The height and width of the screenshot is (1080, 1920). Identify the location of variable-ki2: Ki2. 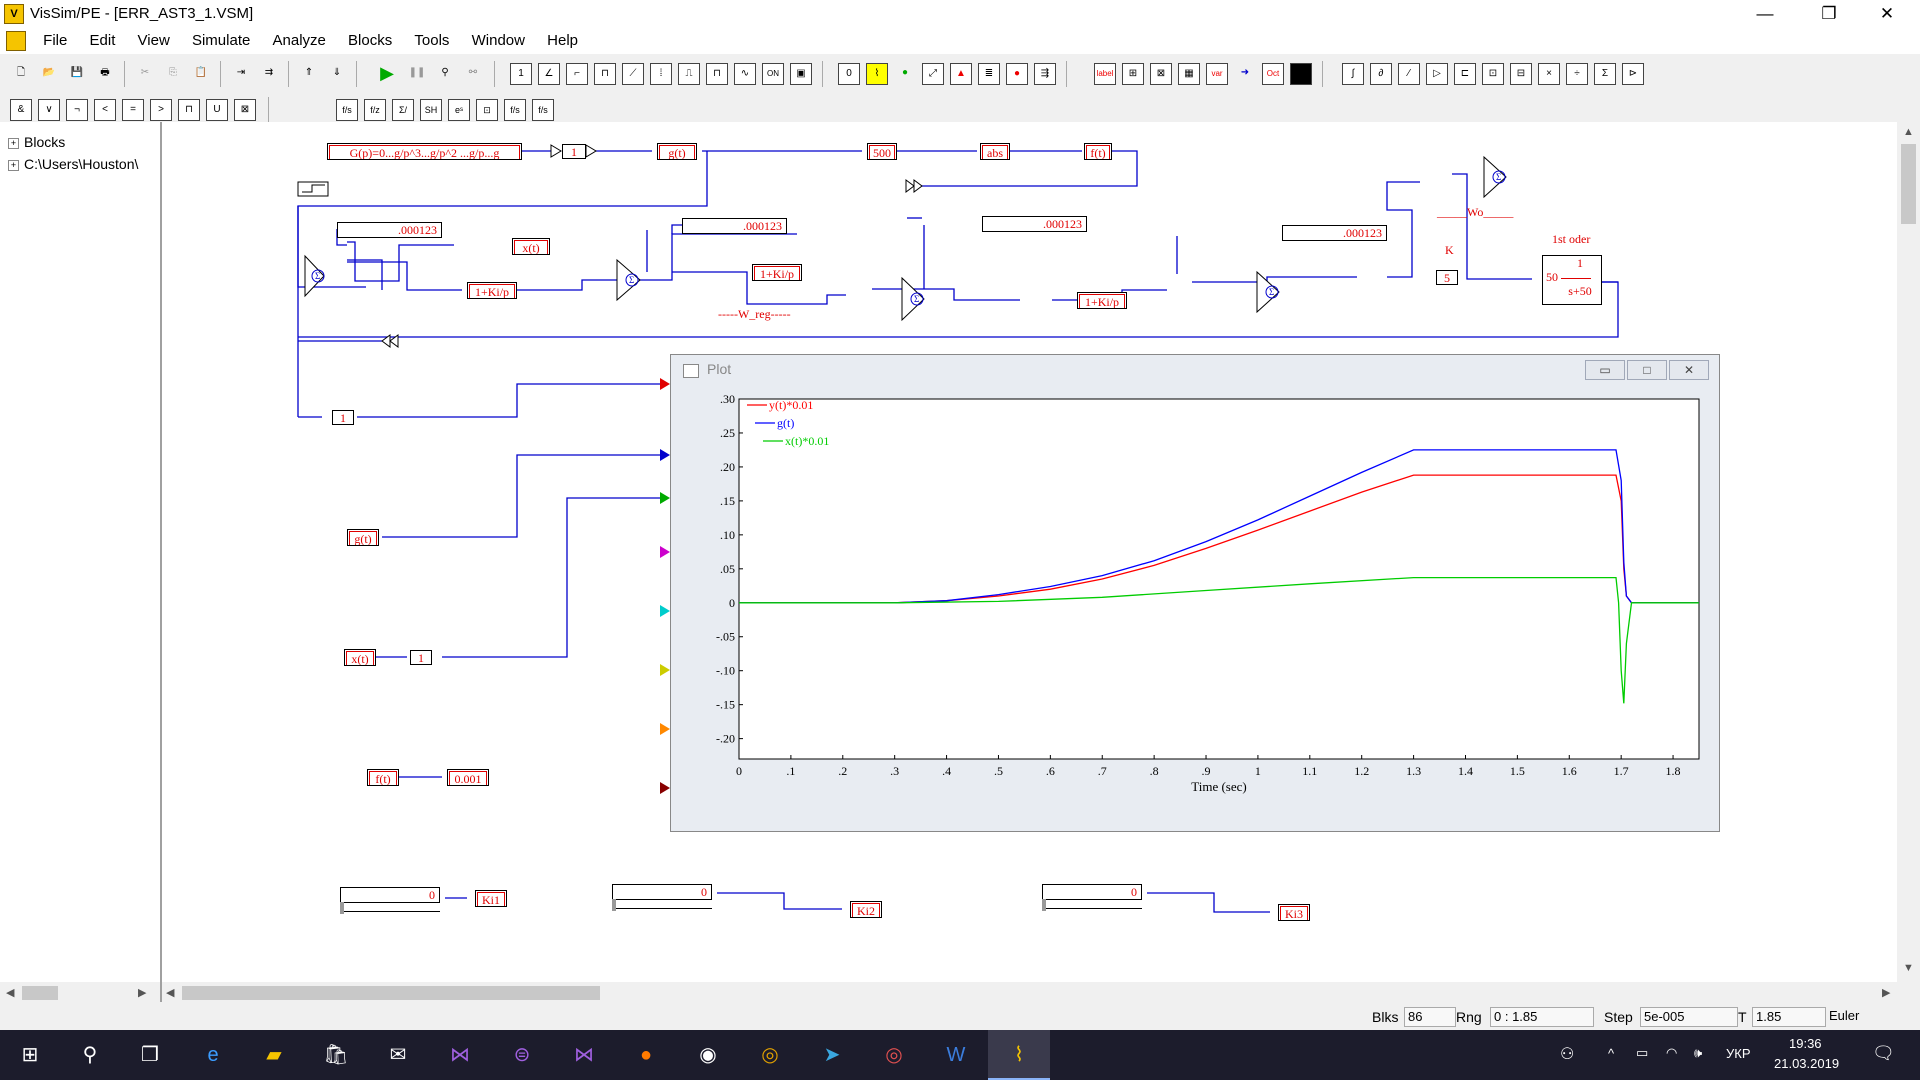
(866, 909).